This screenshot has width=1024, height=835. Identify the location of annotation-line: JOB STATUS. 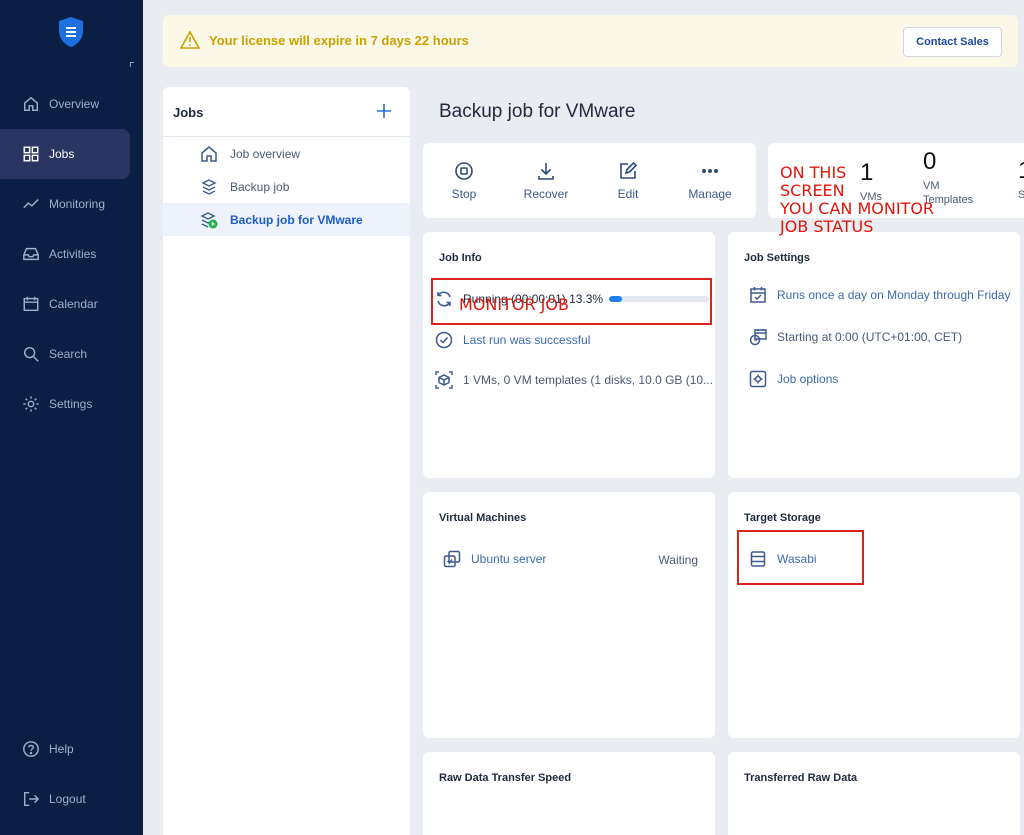
(827, 226).